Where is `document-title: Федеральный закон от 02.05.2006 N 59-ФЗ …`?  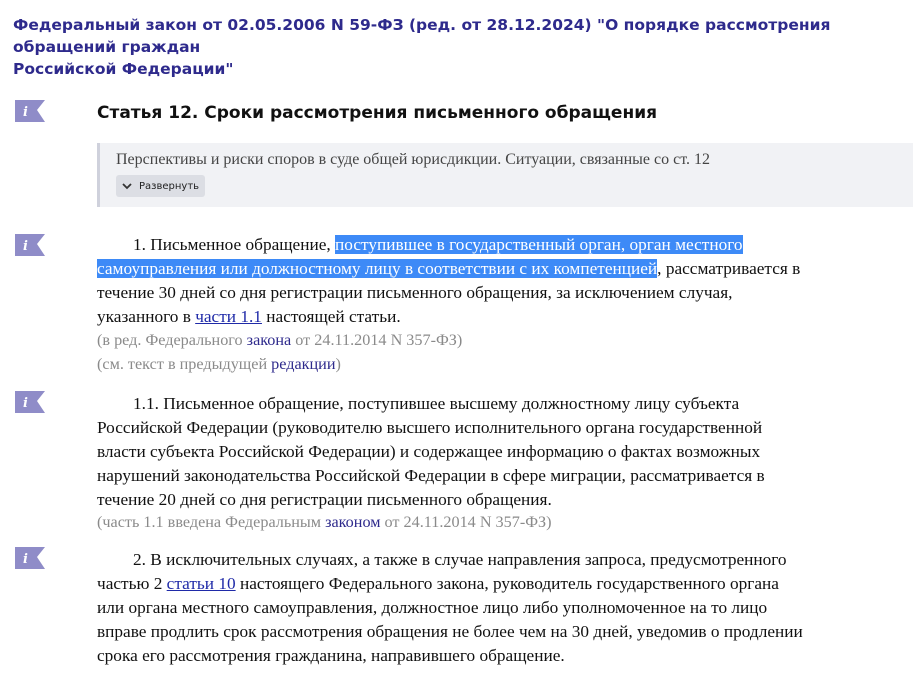
document-title: Федеральный закон от 02.05.2006 N 59-ФЗ … is located at coordinates (463, 47).